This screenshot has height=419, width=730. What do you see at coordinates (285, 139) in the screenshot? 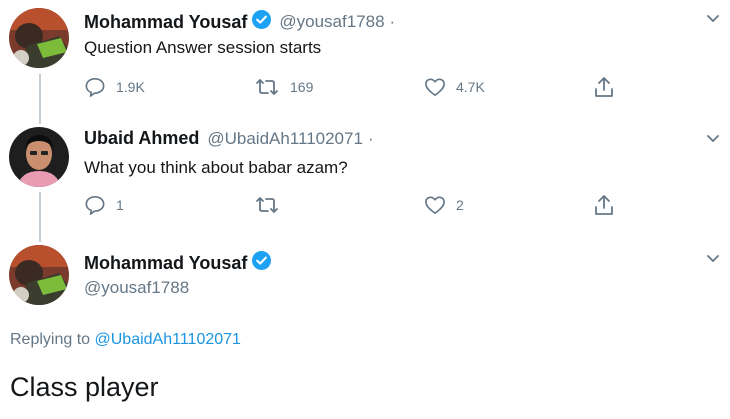
I see `author-handle: @UbaidAh11102071` at bounding box center [285, 139].